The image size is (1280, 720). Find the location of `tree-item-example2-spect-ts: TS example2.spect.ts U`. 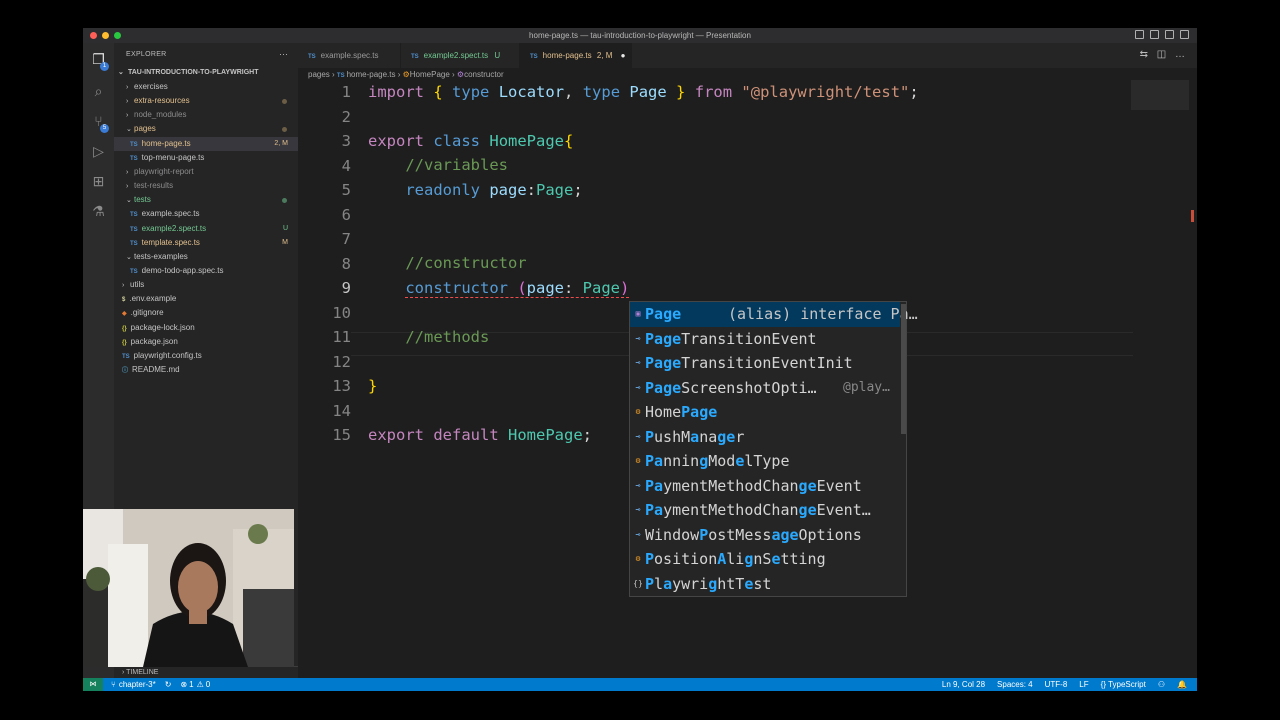

tree-item-example2-spect-ts: TS example2.spect.ts U is located at coordinates (206, 229).